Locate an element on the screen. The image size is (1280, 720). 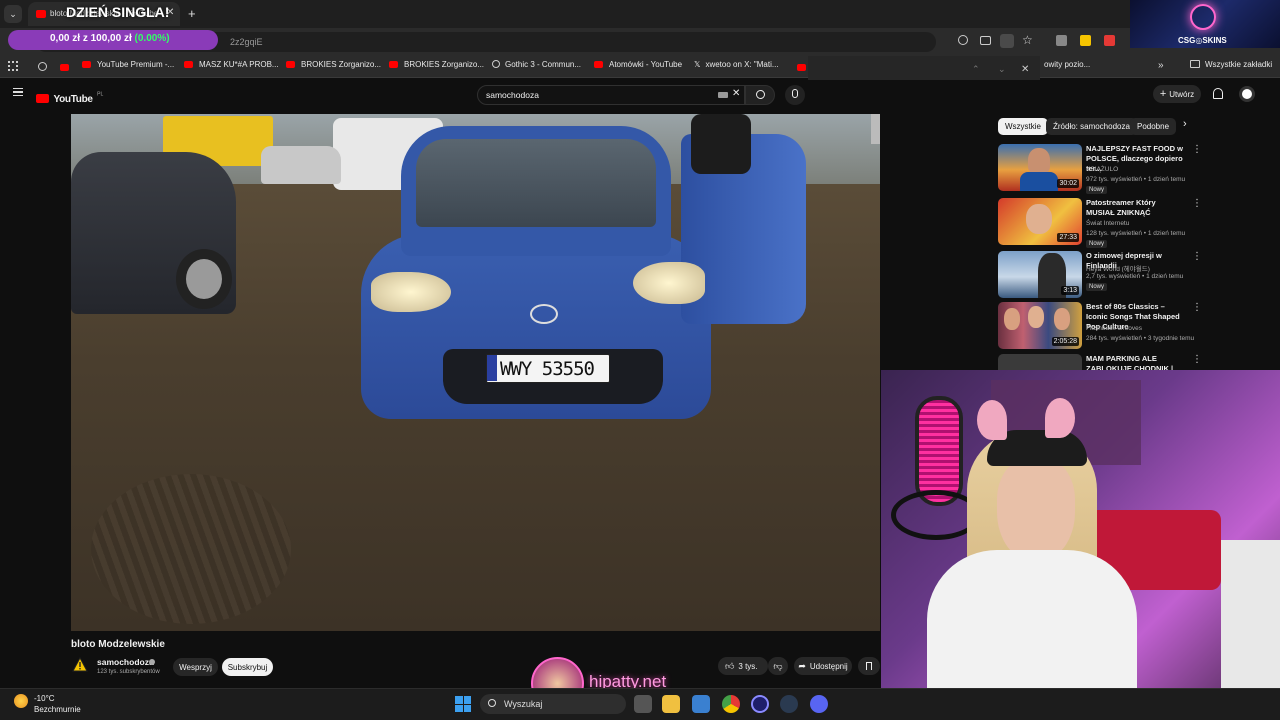
channel-name: samochodoza is located at coordinates (125, 662).